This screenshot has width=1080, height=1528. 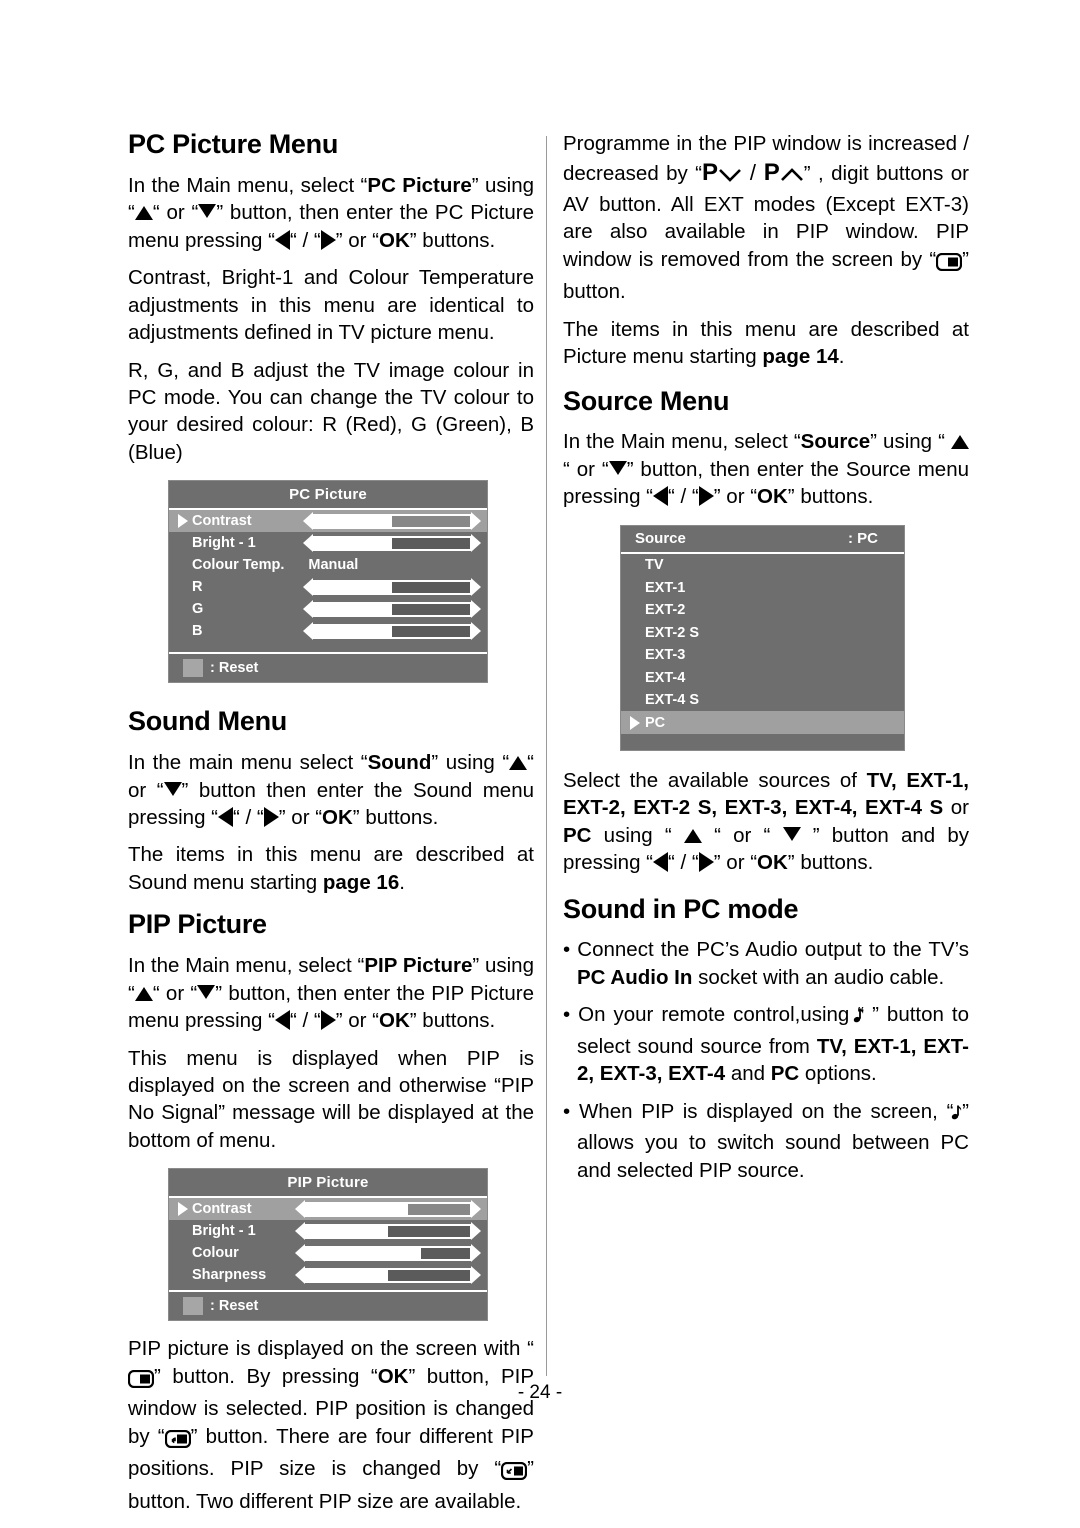 I want to click on osd-row-pip-colour: Colour, so click(x=328, y=1253).